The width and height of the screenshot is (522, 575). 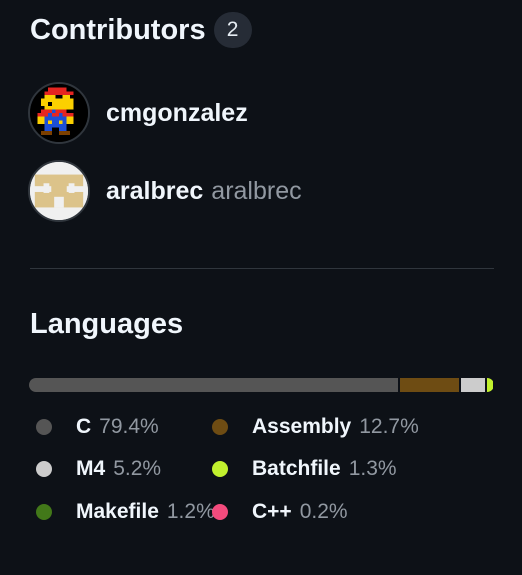 What do you see at coordinates (154, 191) in the screenshot?
I see `contributor-handle: aralbrec` at bounding box center [154, 191].